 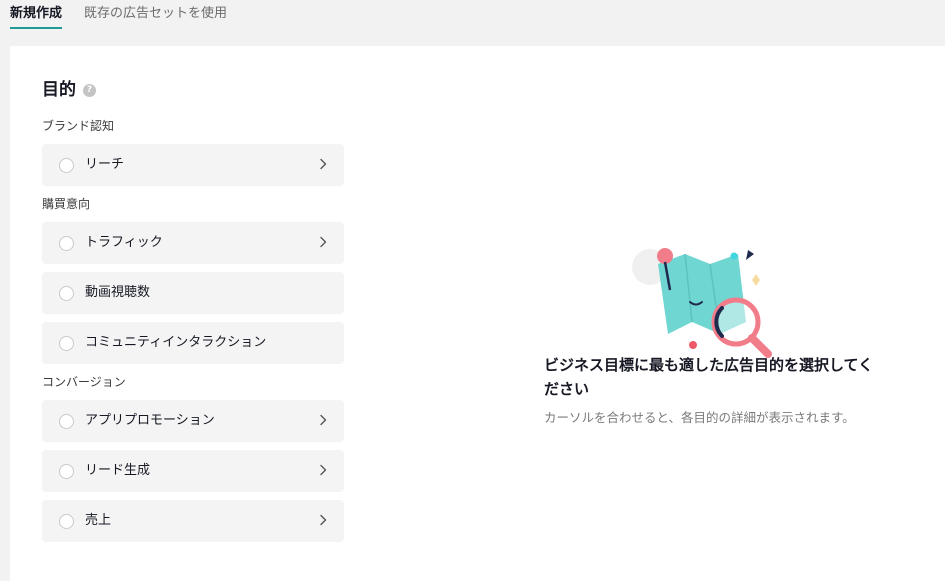 I want to click on objective-header: 目的 ?, so click(x=69, y=90).